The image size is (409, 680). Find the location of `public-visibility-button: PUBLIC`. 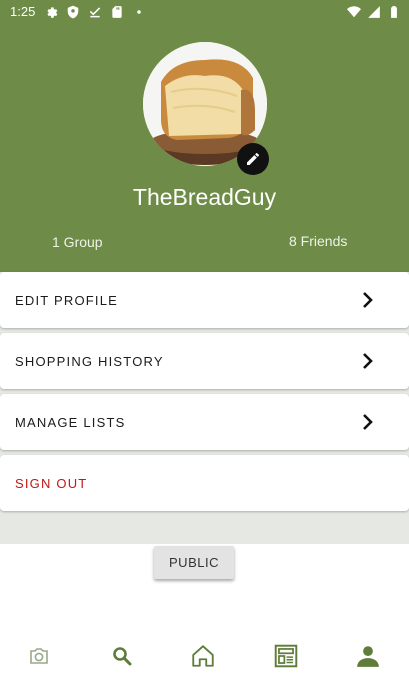

public-visibility-button: PUBLIC is located at coordinates (194, 562).